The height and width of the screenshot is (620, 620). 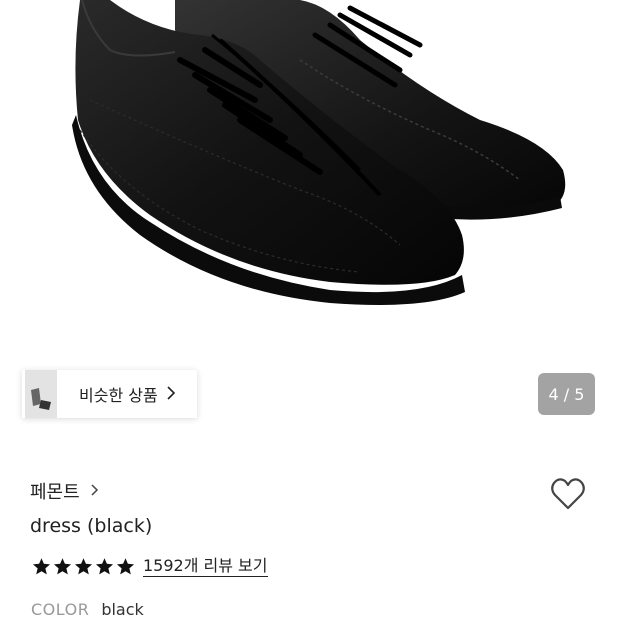 I want to click on pager-text: 4 / 5, so click(x=566, y=394).